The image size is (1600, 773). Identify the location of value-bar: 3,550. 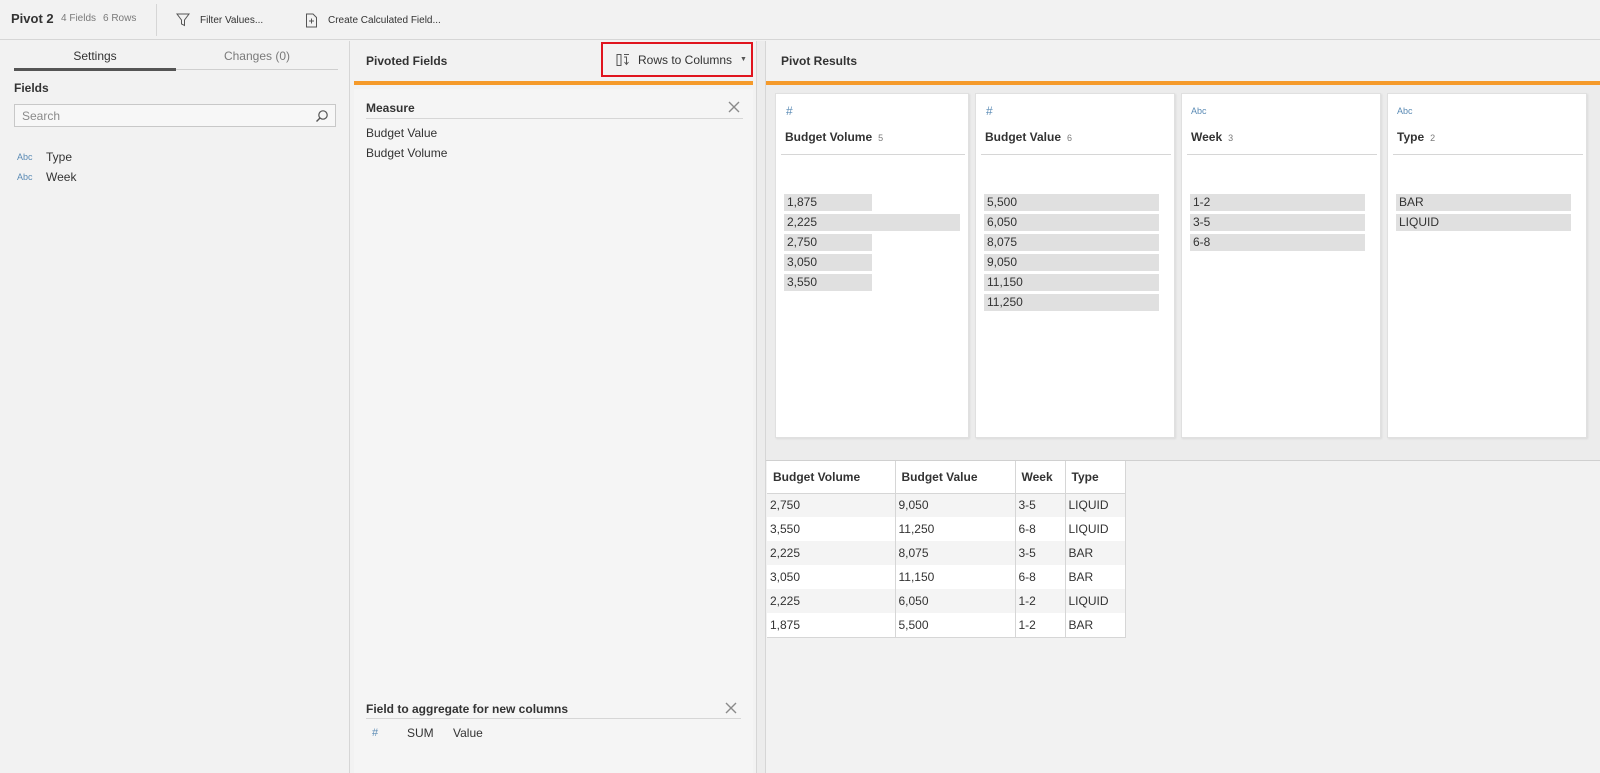
(828, 282).